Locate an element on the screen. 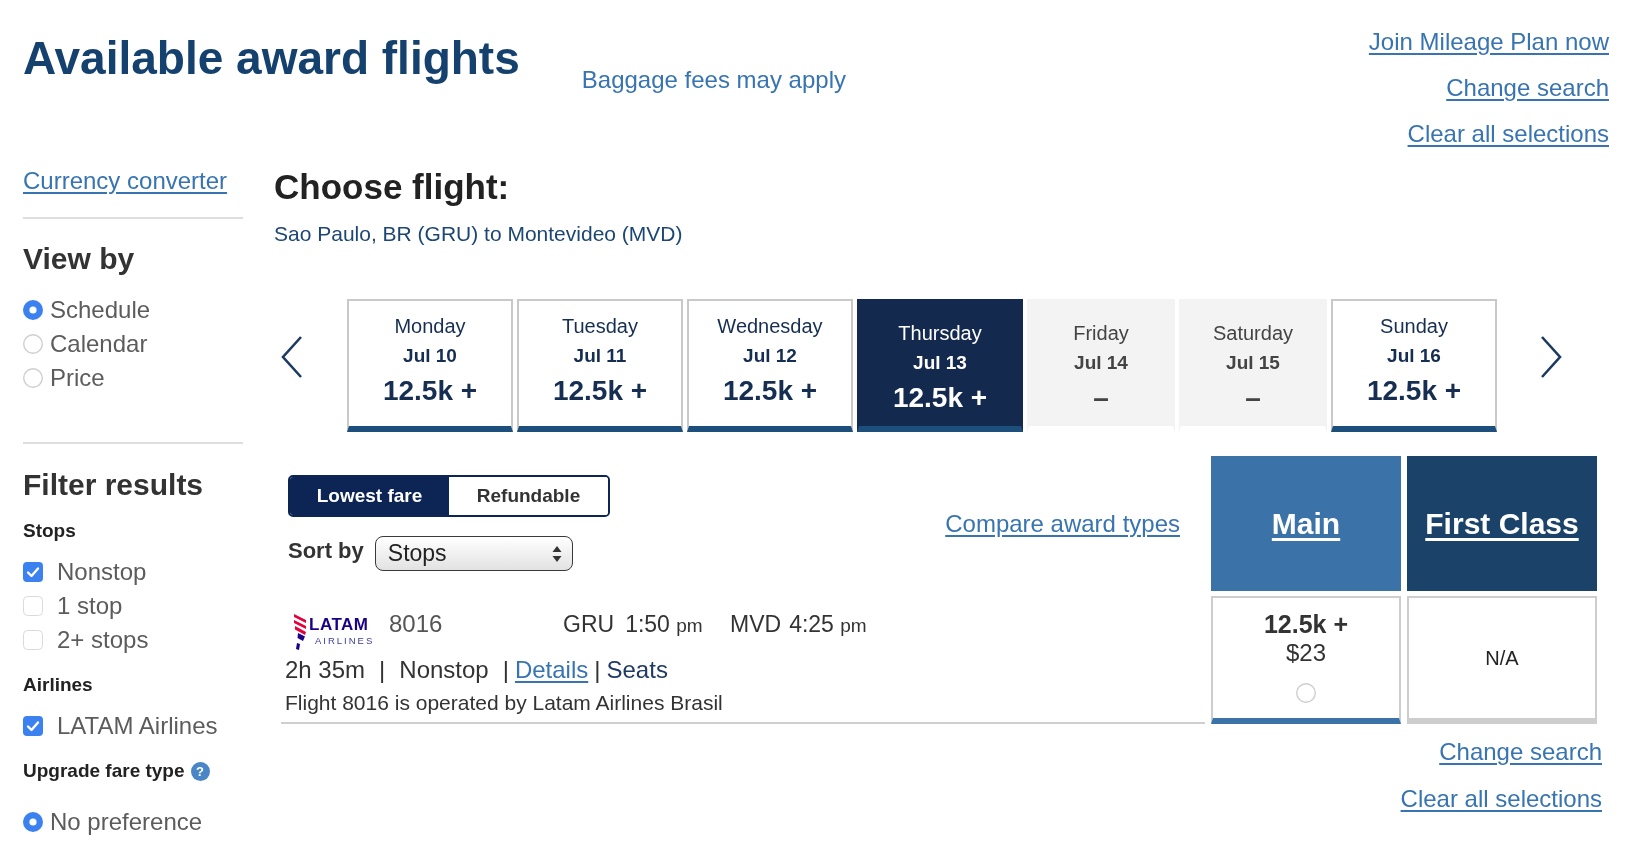  arrival-airport: MVD is located at coordinates (756, 625).